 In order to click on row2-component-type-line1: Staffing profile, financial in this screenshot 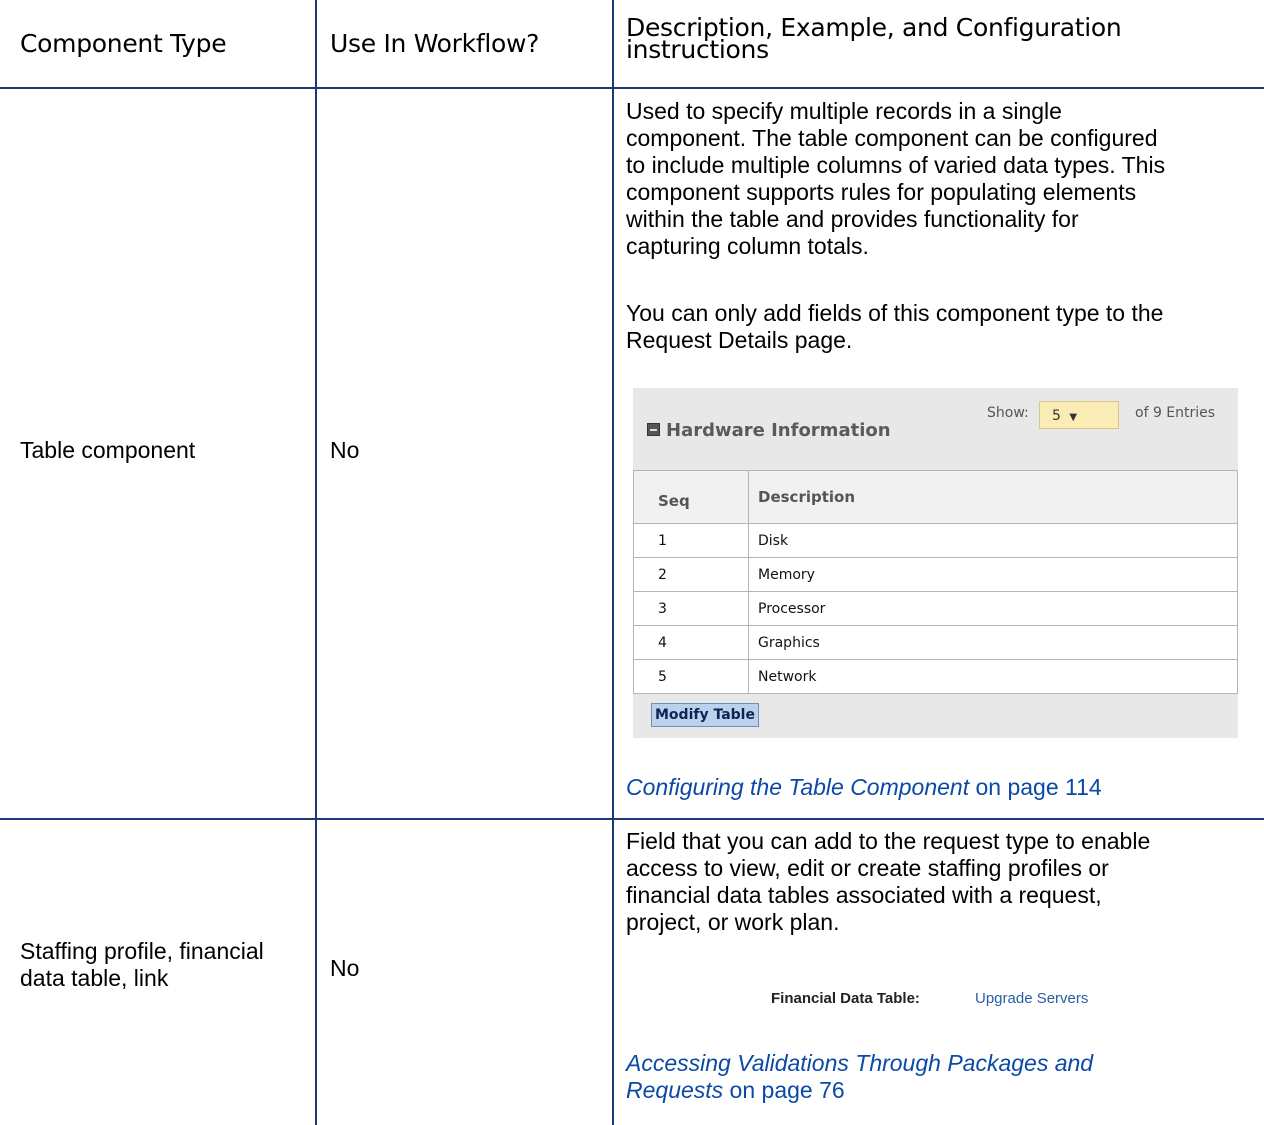, I will do `click(142, 951)`.